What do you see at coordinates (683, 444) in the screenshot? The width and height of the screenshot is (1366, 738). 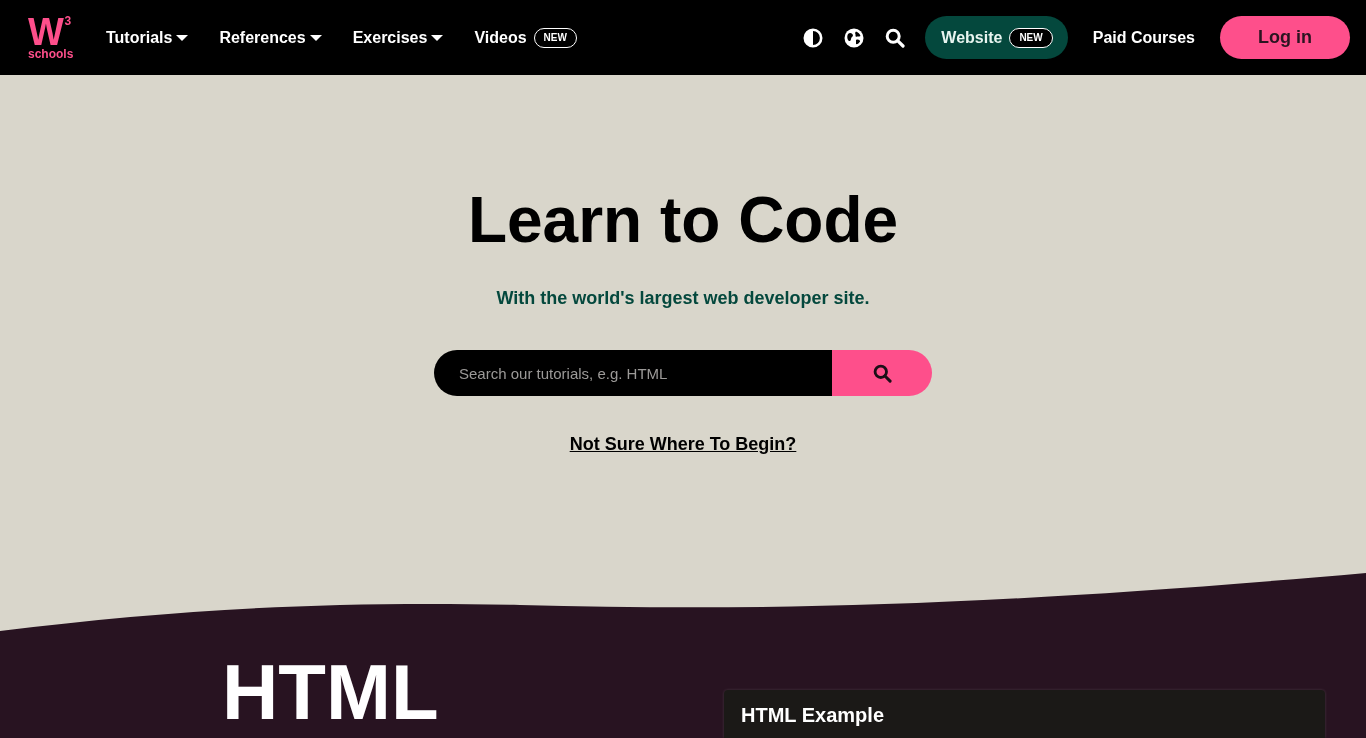 I see `not-sure-link: Not Sure Where To Begin?` at bounding box center [683, 444].